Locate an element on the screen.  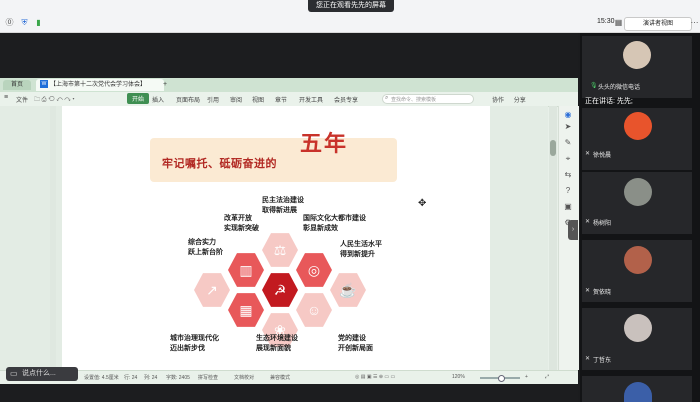
mic-active-icon: 🎙 is located at coordinates (594, 86).